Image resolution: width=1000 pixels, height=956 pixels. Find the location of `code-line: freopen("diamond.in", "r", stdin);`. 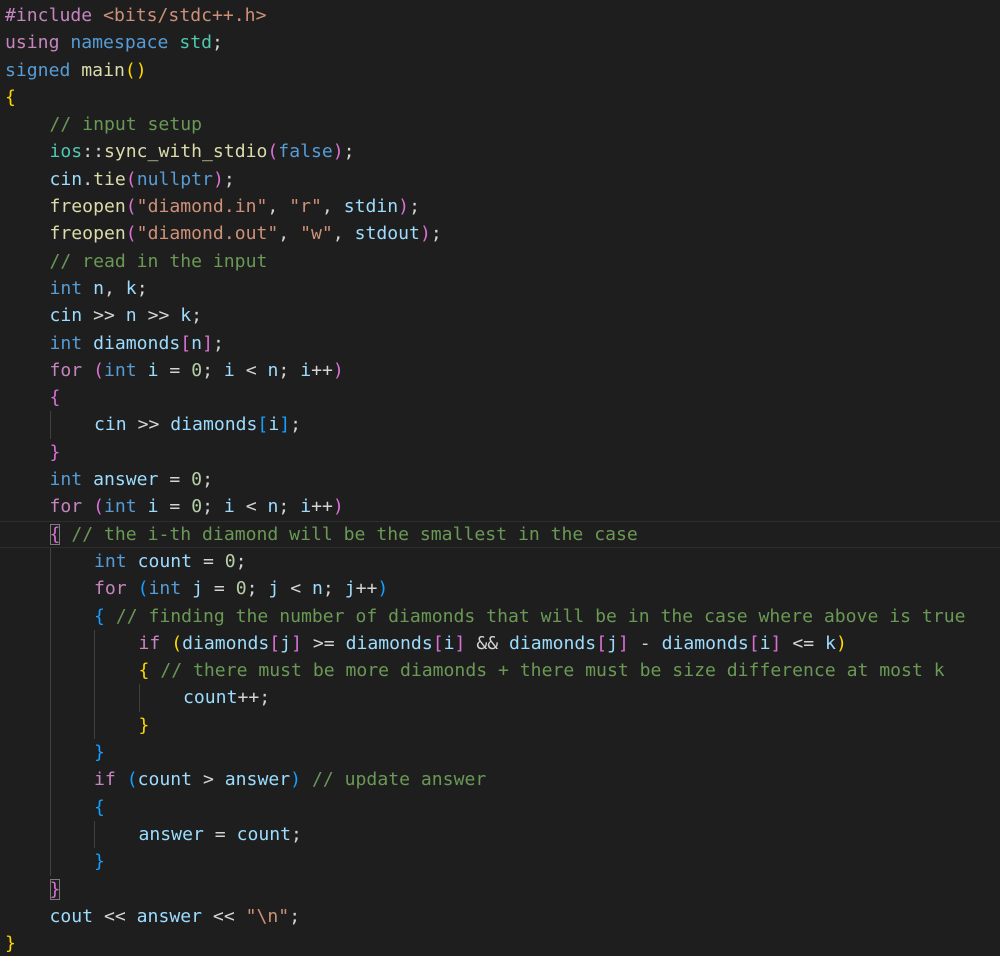

code-line: freopen("diamond.in", "r", stdin); is located at coordinates (485, 206).